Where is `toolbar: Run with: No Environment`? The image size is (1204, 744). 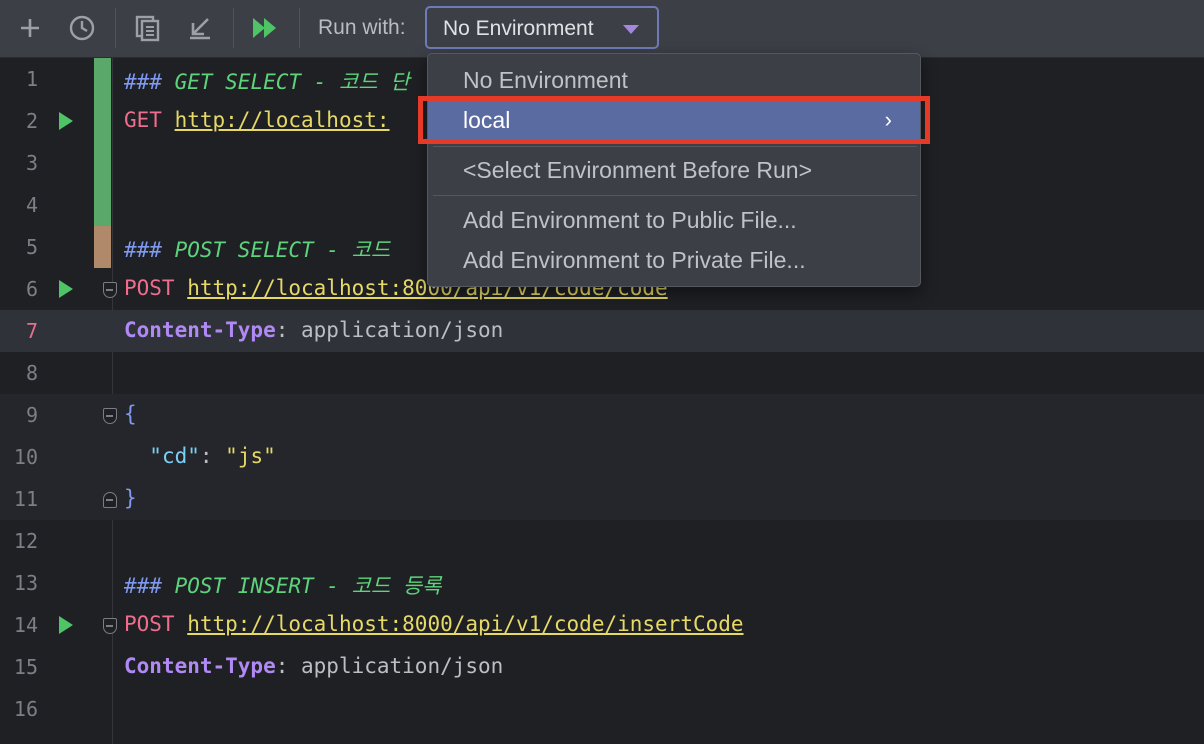 toolbar: Run with: No Environment is located at coordinates (602, 29).